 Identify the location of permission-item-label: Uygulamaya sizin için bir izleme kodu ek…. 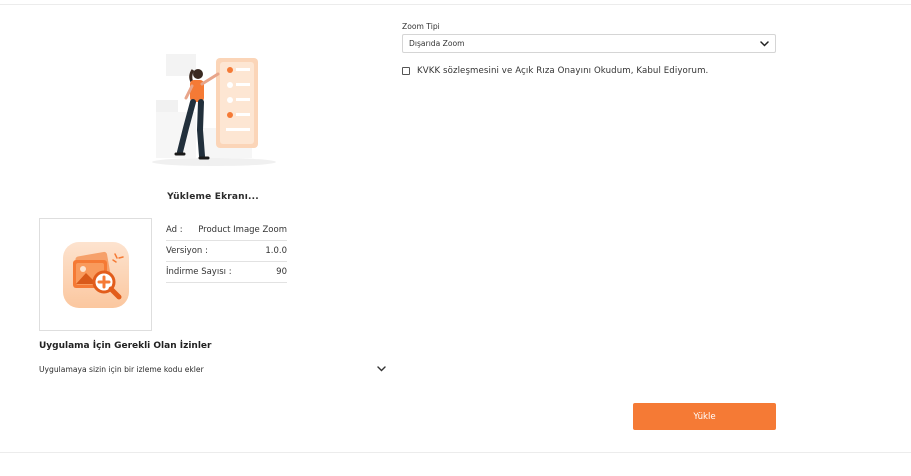
(121, 369).